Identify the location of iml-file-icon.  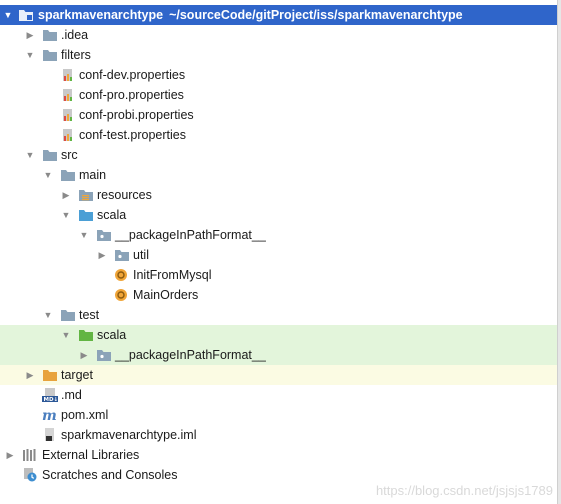
(50, 435).